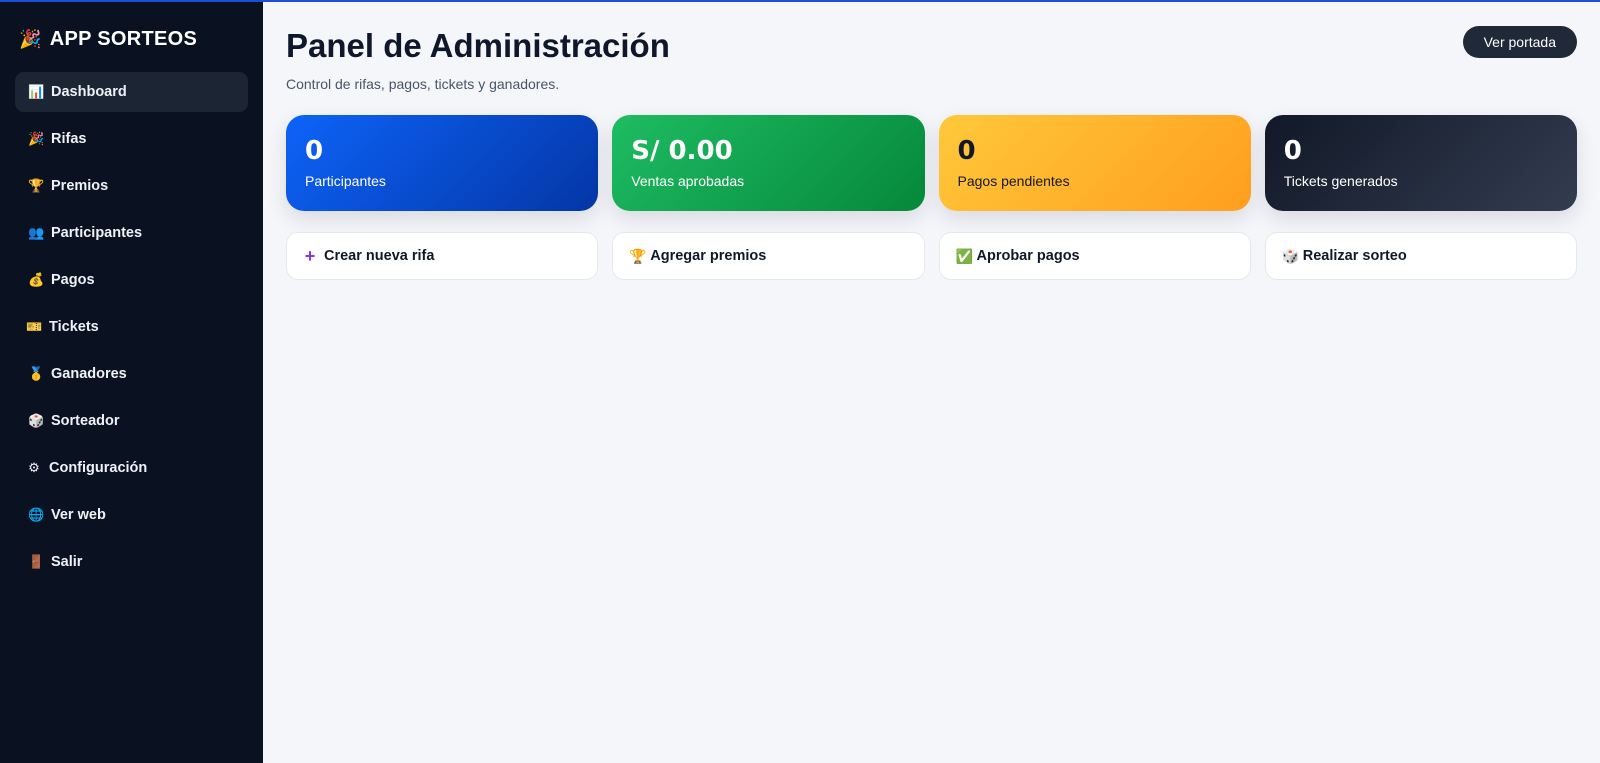 The width and height of the screenshot is (1600, 763). I want to click on action-label: Realizar sorteo, so click(1354, 256).